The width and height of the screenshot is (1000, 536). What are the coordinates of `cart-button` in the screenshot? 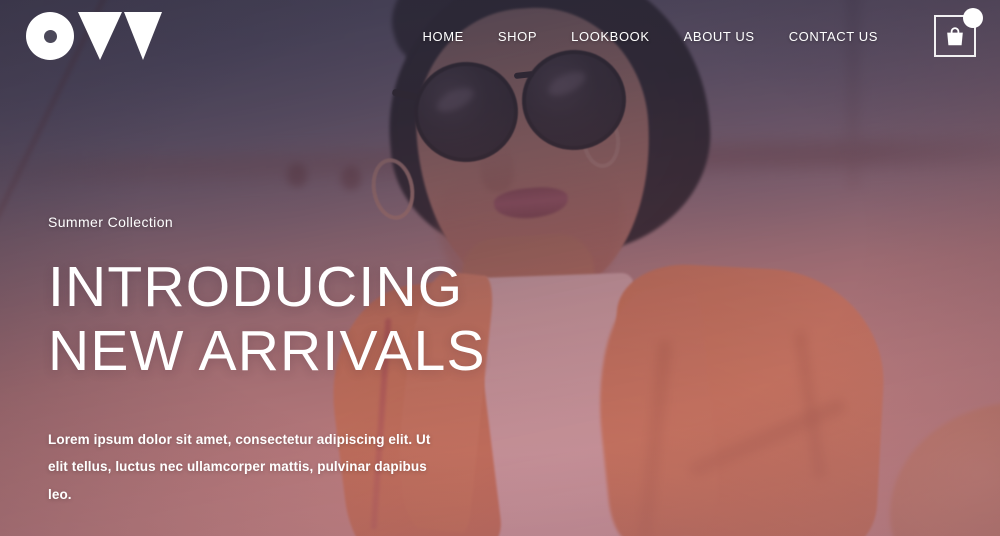 It's located at (958, 32).